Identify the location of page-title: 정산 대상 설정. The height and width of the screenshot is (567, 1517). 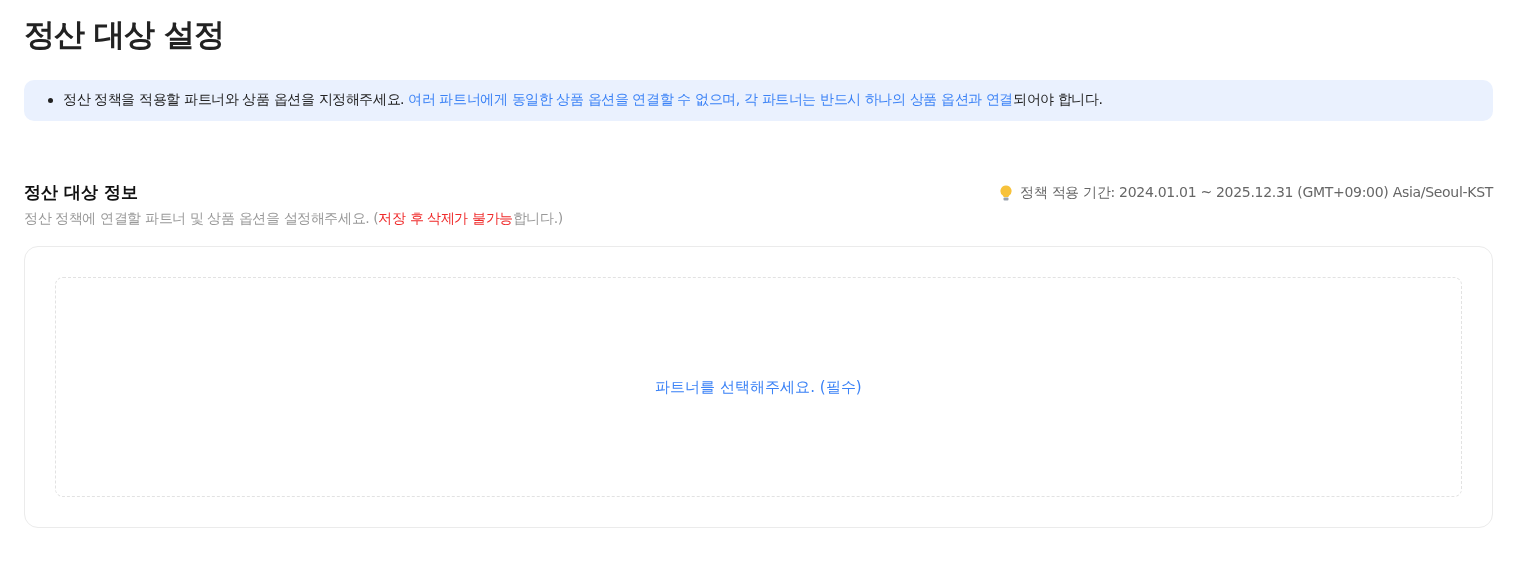
(124, 34).